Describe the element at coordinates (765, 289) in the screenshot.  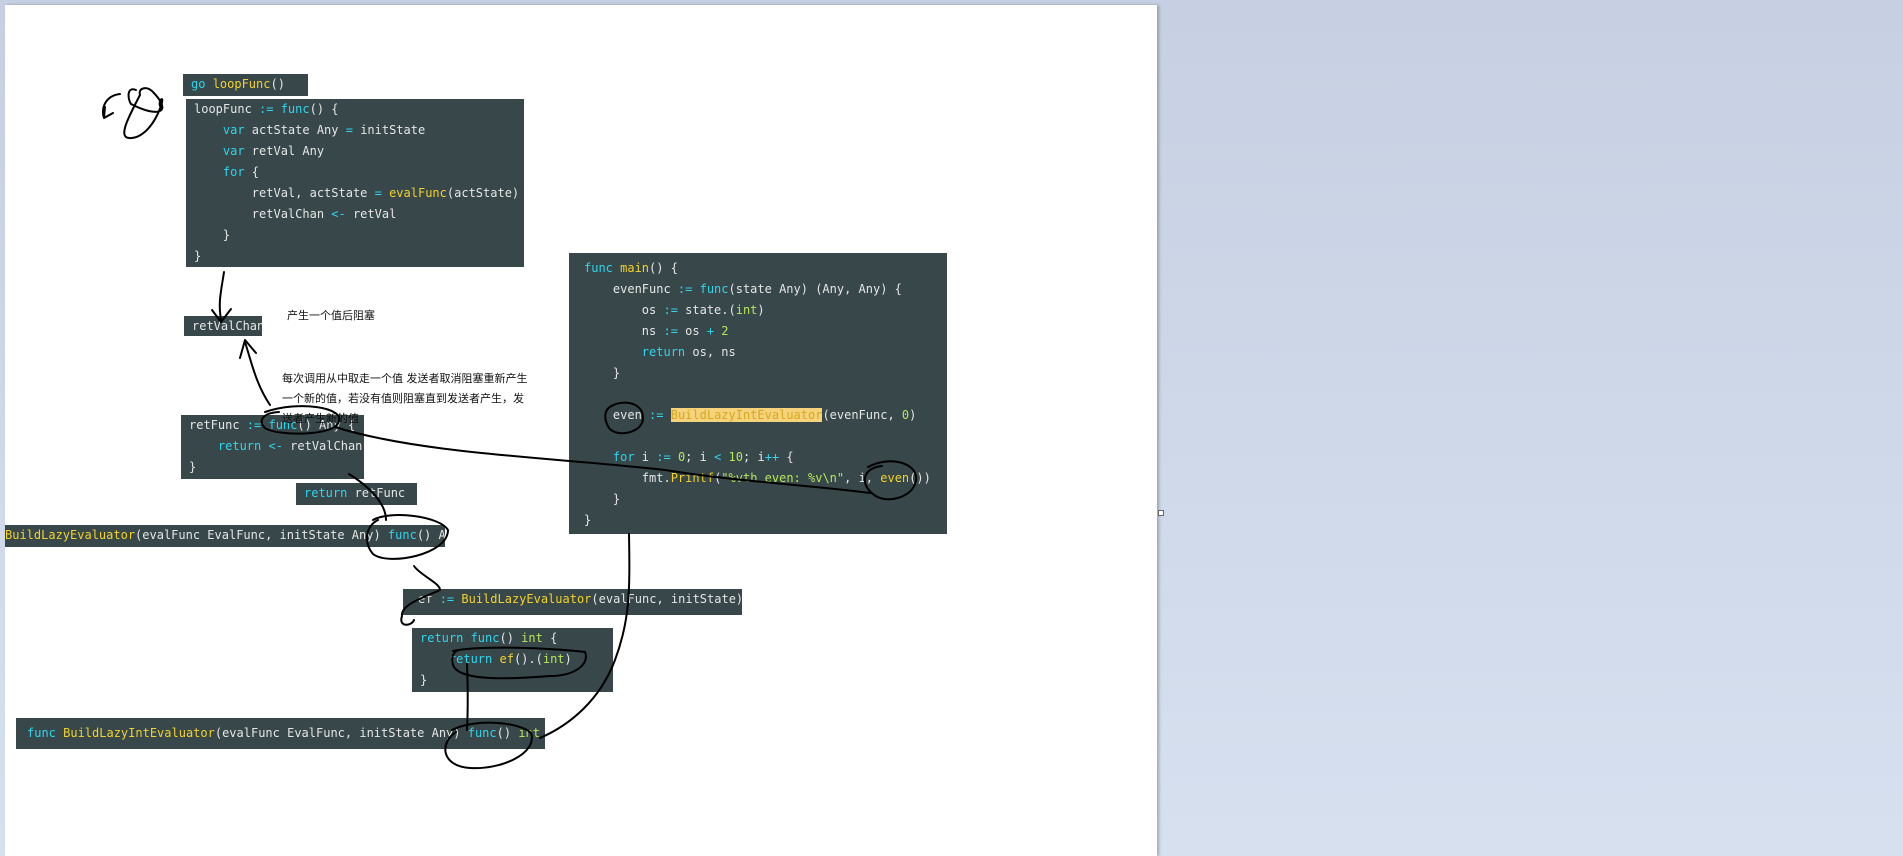
I see `code-line: evenFunc := func(state Any) (Any, Any) {` at that location.